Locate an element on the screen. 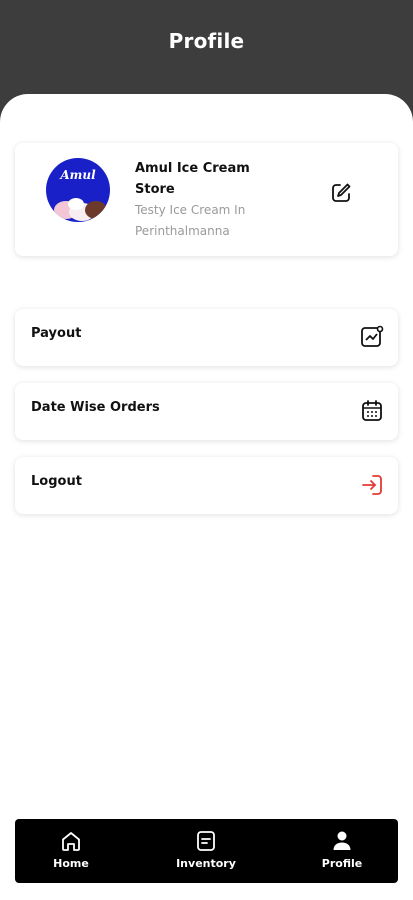 The height and width of the screenshot is (900, 413). edit-icon is located at coordinates (341, 192).